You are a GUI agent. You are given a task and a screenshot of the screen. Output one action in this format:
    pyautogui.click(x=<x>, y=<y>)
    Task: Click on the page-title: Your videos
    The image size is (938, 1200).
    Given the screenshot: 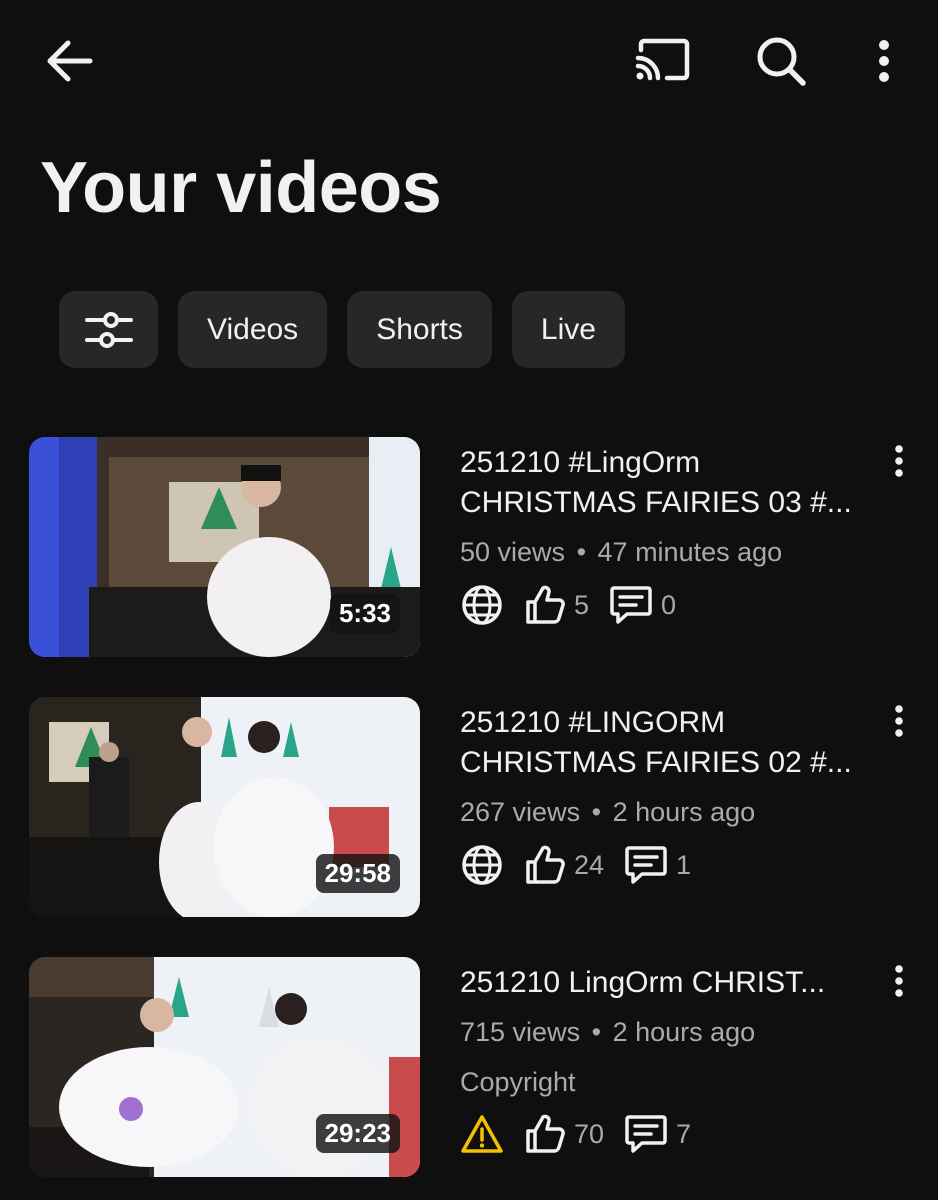 What is the action you would take?
    pyautogui.click(x=241, y=188)
    